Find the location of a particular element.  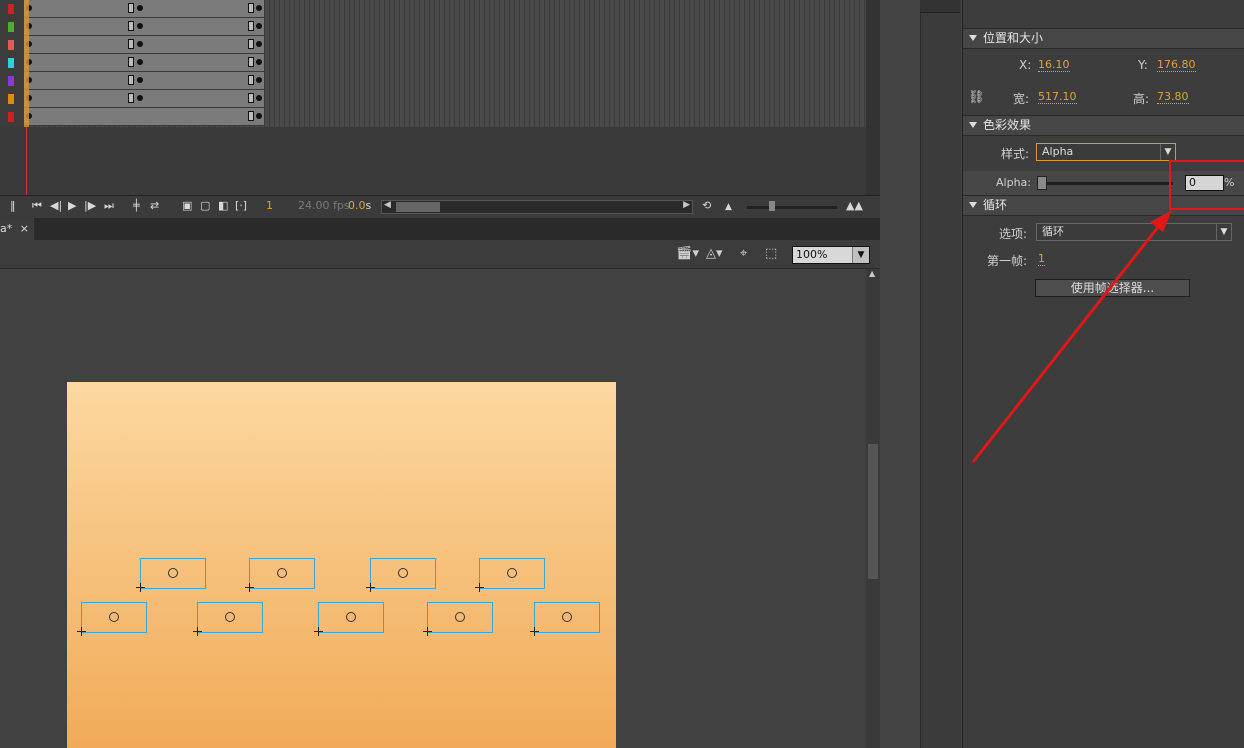

annotation-arrow is located at coordinates (1071, 336).